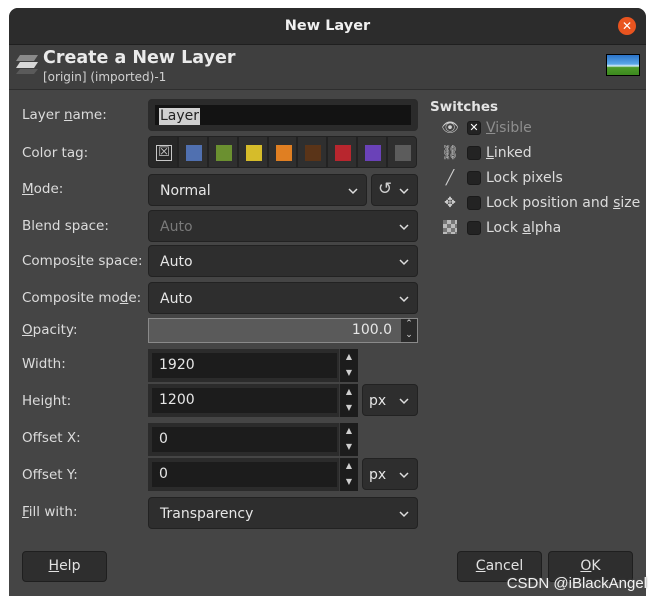 Image resolution: width=655 pixels, height=605 pixels. What do you see at coordinates (509, 153) in the screenshot?
I see `linked-label: Linked` at bounding box center [509, 153].